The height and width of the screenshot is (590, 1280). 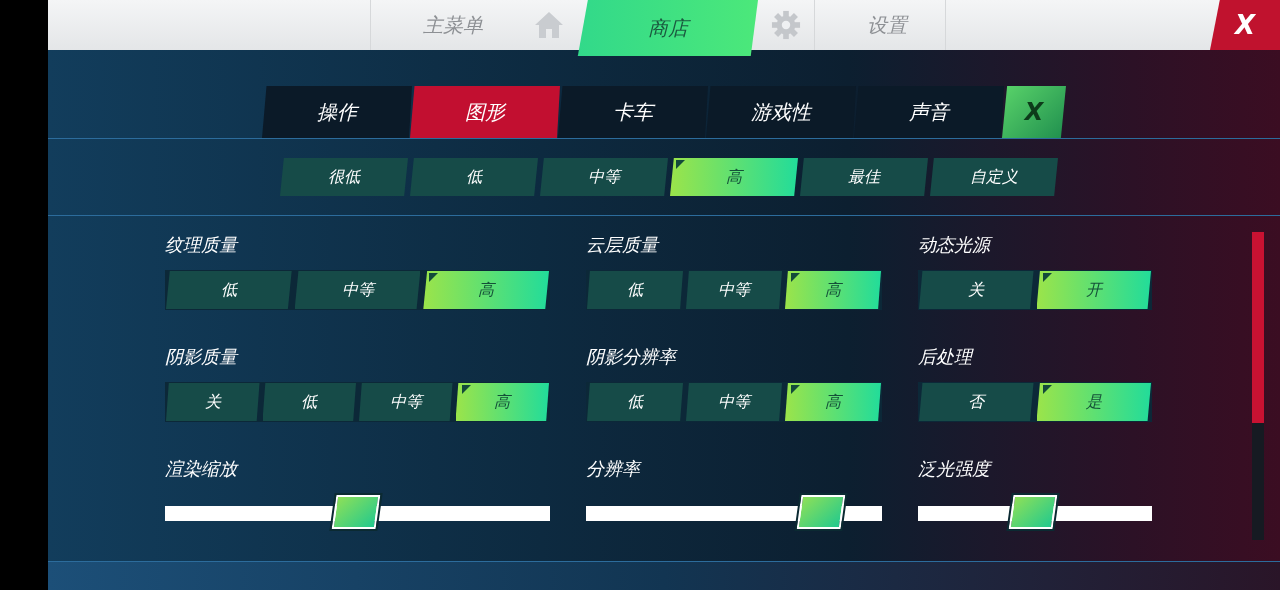 What do you see at coordinates (632, 357) in the screenshot?
I see `setting-label: 阴影分辨率` at bounding box center [632, 357].